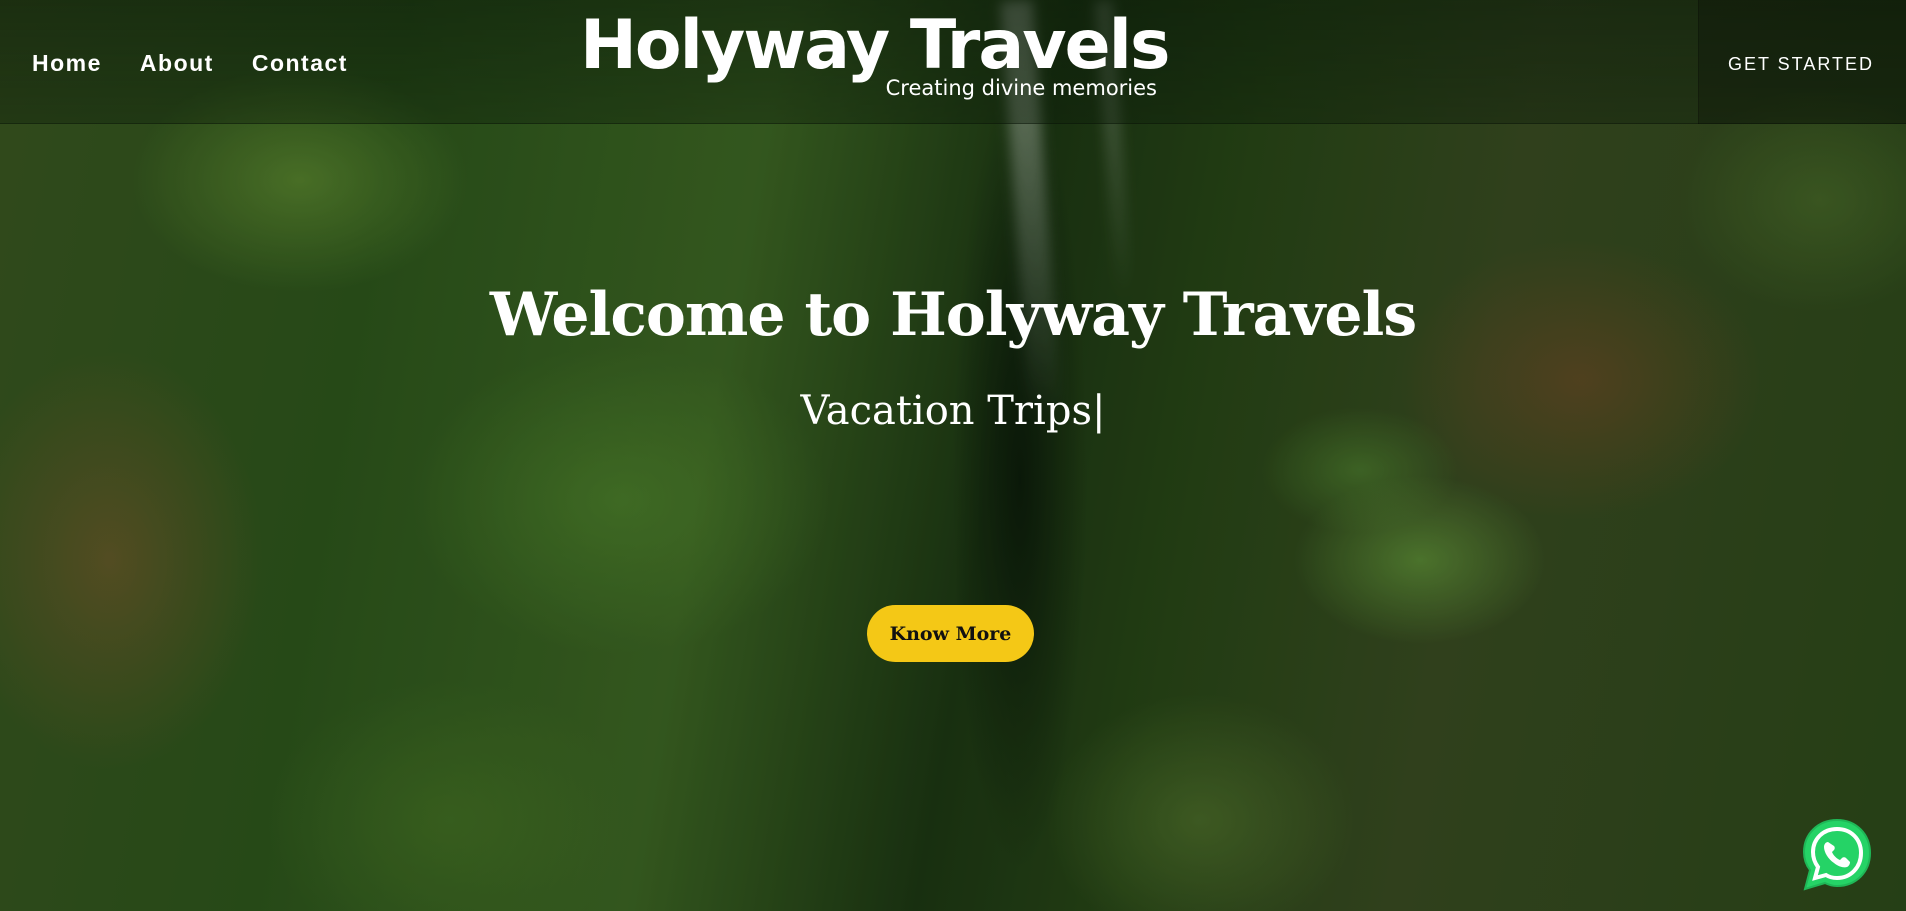 The width and height of the screenshot is (1906, 911). I want to click on get-started-button: GET STARTED, so click(1801, 64).